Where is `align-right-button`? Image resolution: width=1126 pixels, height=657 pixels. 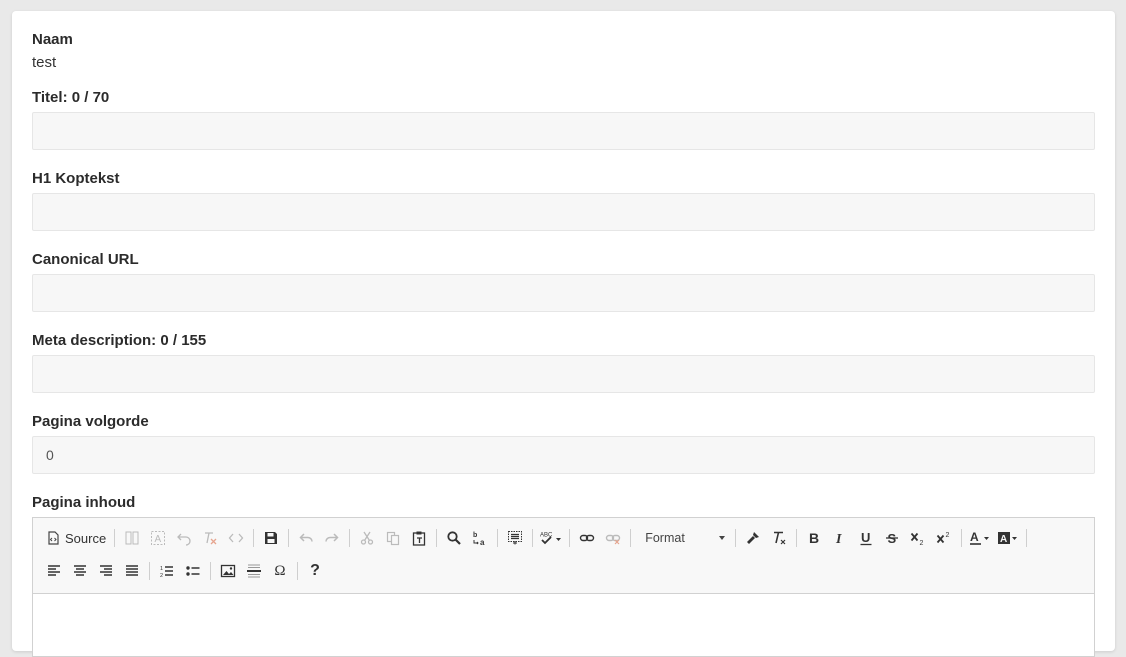
align-right-button is located at coordinates (106, 571).